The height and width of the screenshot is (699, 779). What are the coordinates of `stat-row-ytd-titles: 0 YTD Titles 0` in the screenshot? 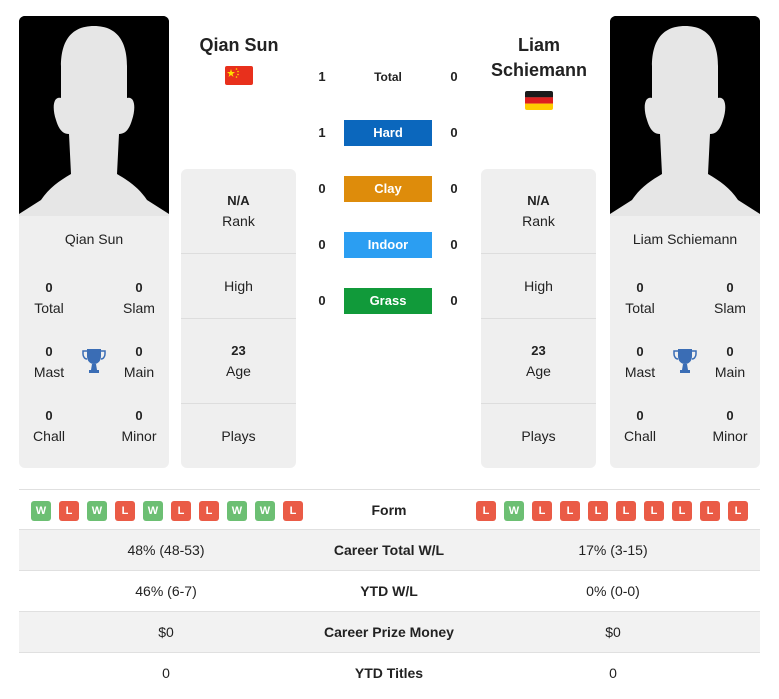 It's located at (389, 673).